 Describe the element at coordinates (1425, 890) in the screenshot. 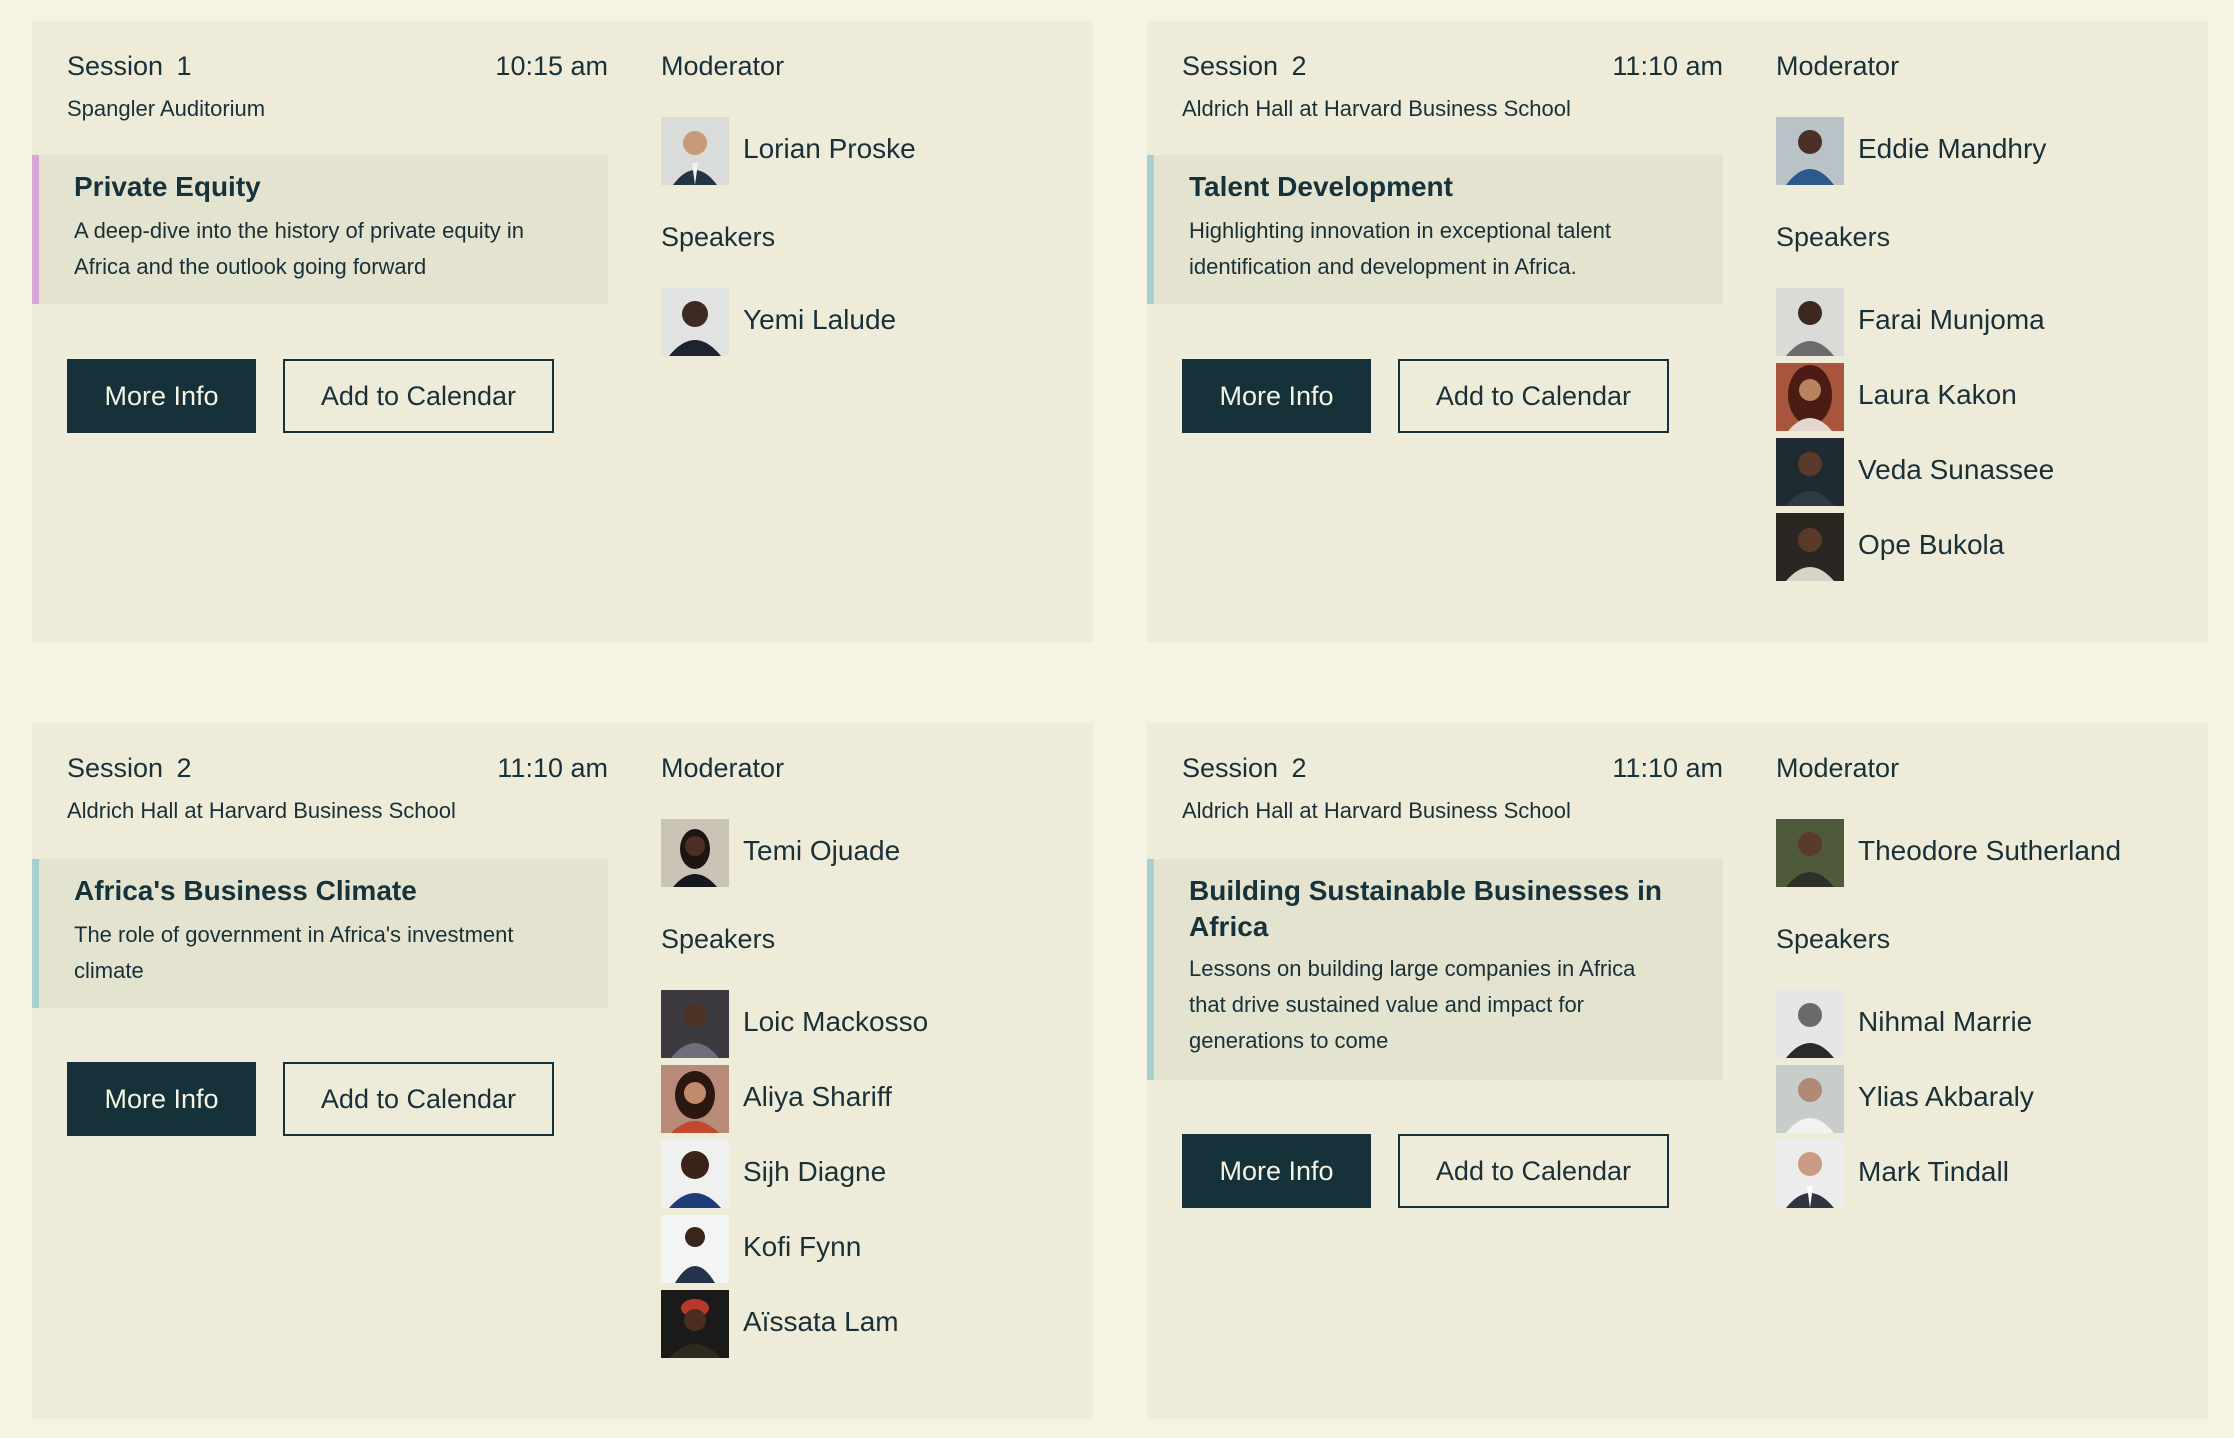

I see `topic-title-line: Building Sustainable Businesses in` at that location.